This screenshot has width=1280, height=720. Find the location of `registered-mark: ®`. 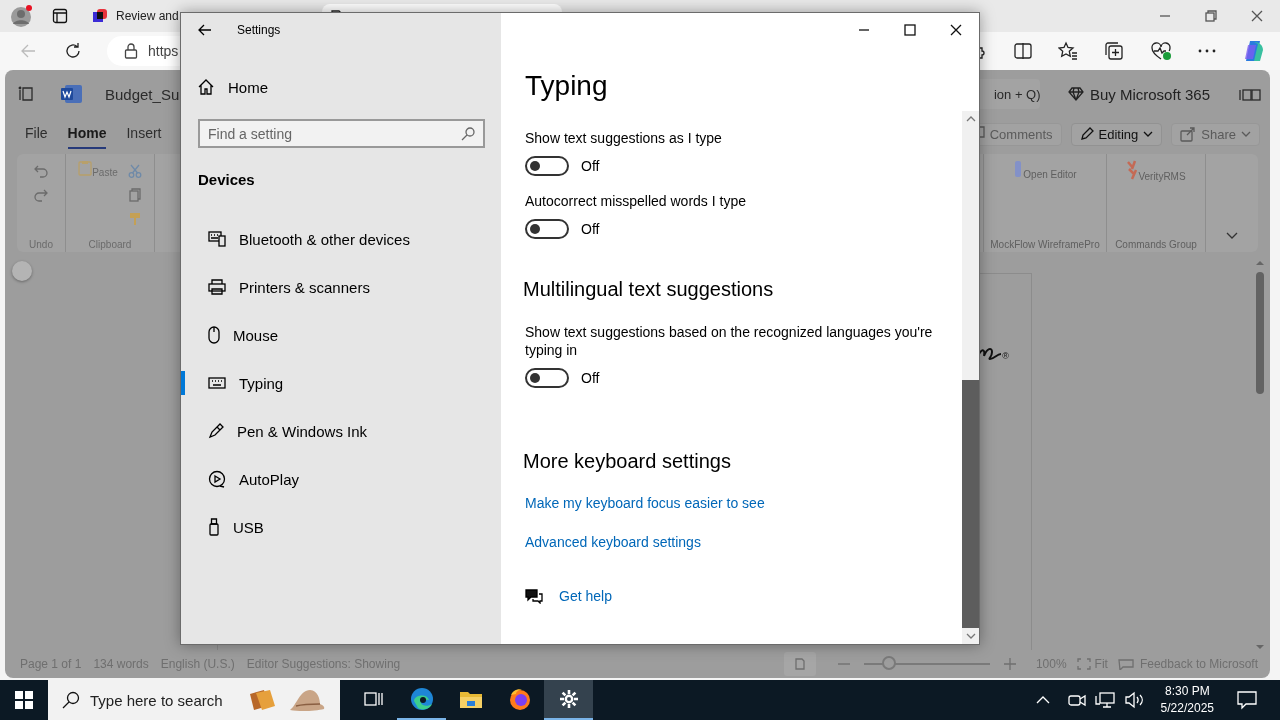

registered-mark: ® is located at coordinates (1005, 356).